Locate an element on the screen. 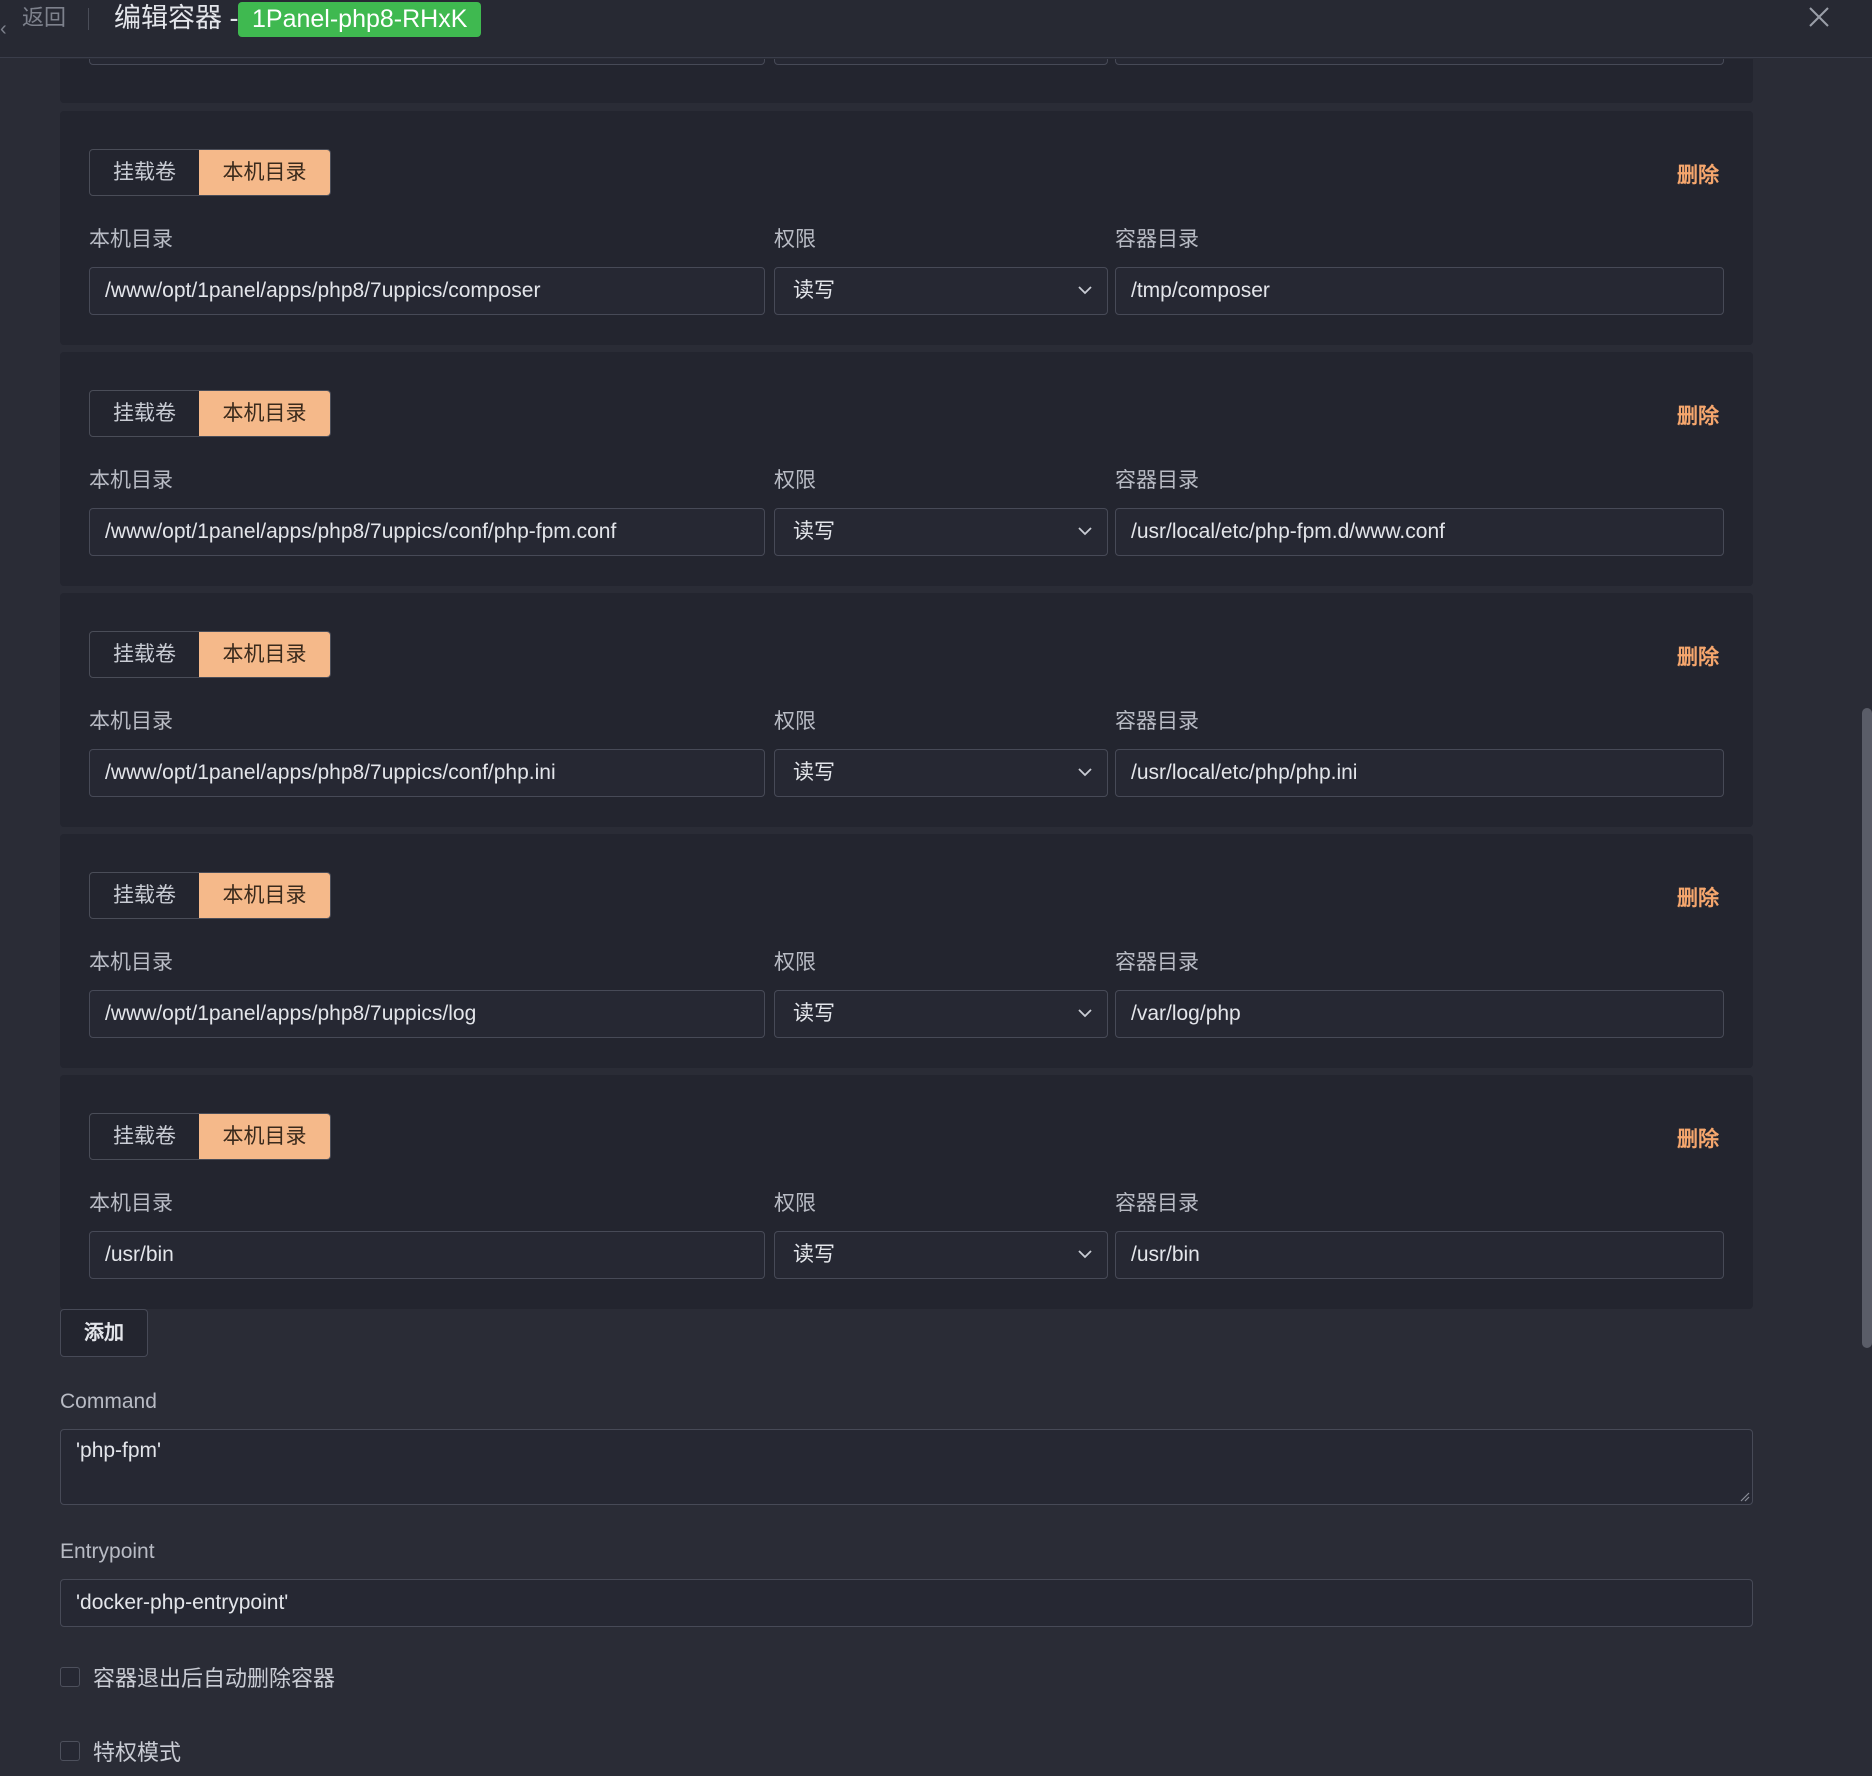 The width and height of the screenshot is (1872, 1776). host-dir-input: /usr/bin is located at coordinates (427, 1255).